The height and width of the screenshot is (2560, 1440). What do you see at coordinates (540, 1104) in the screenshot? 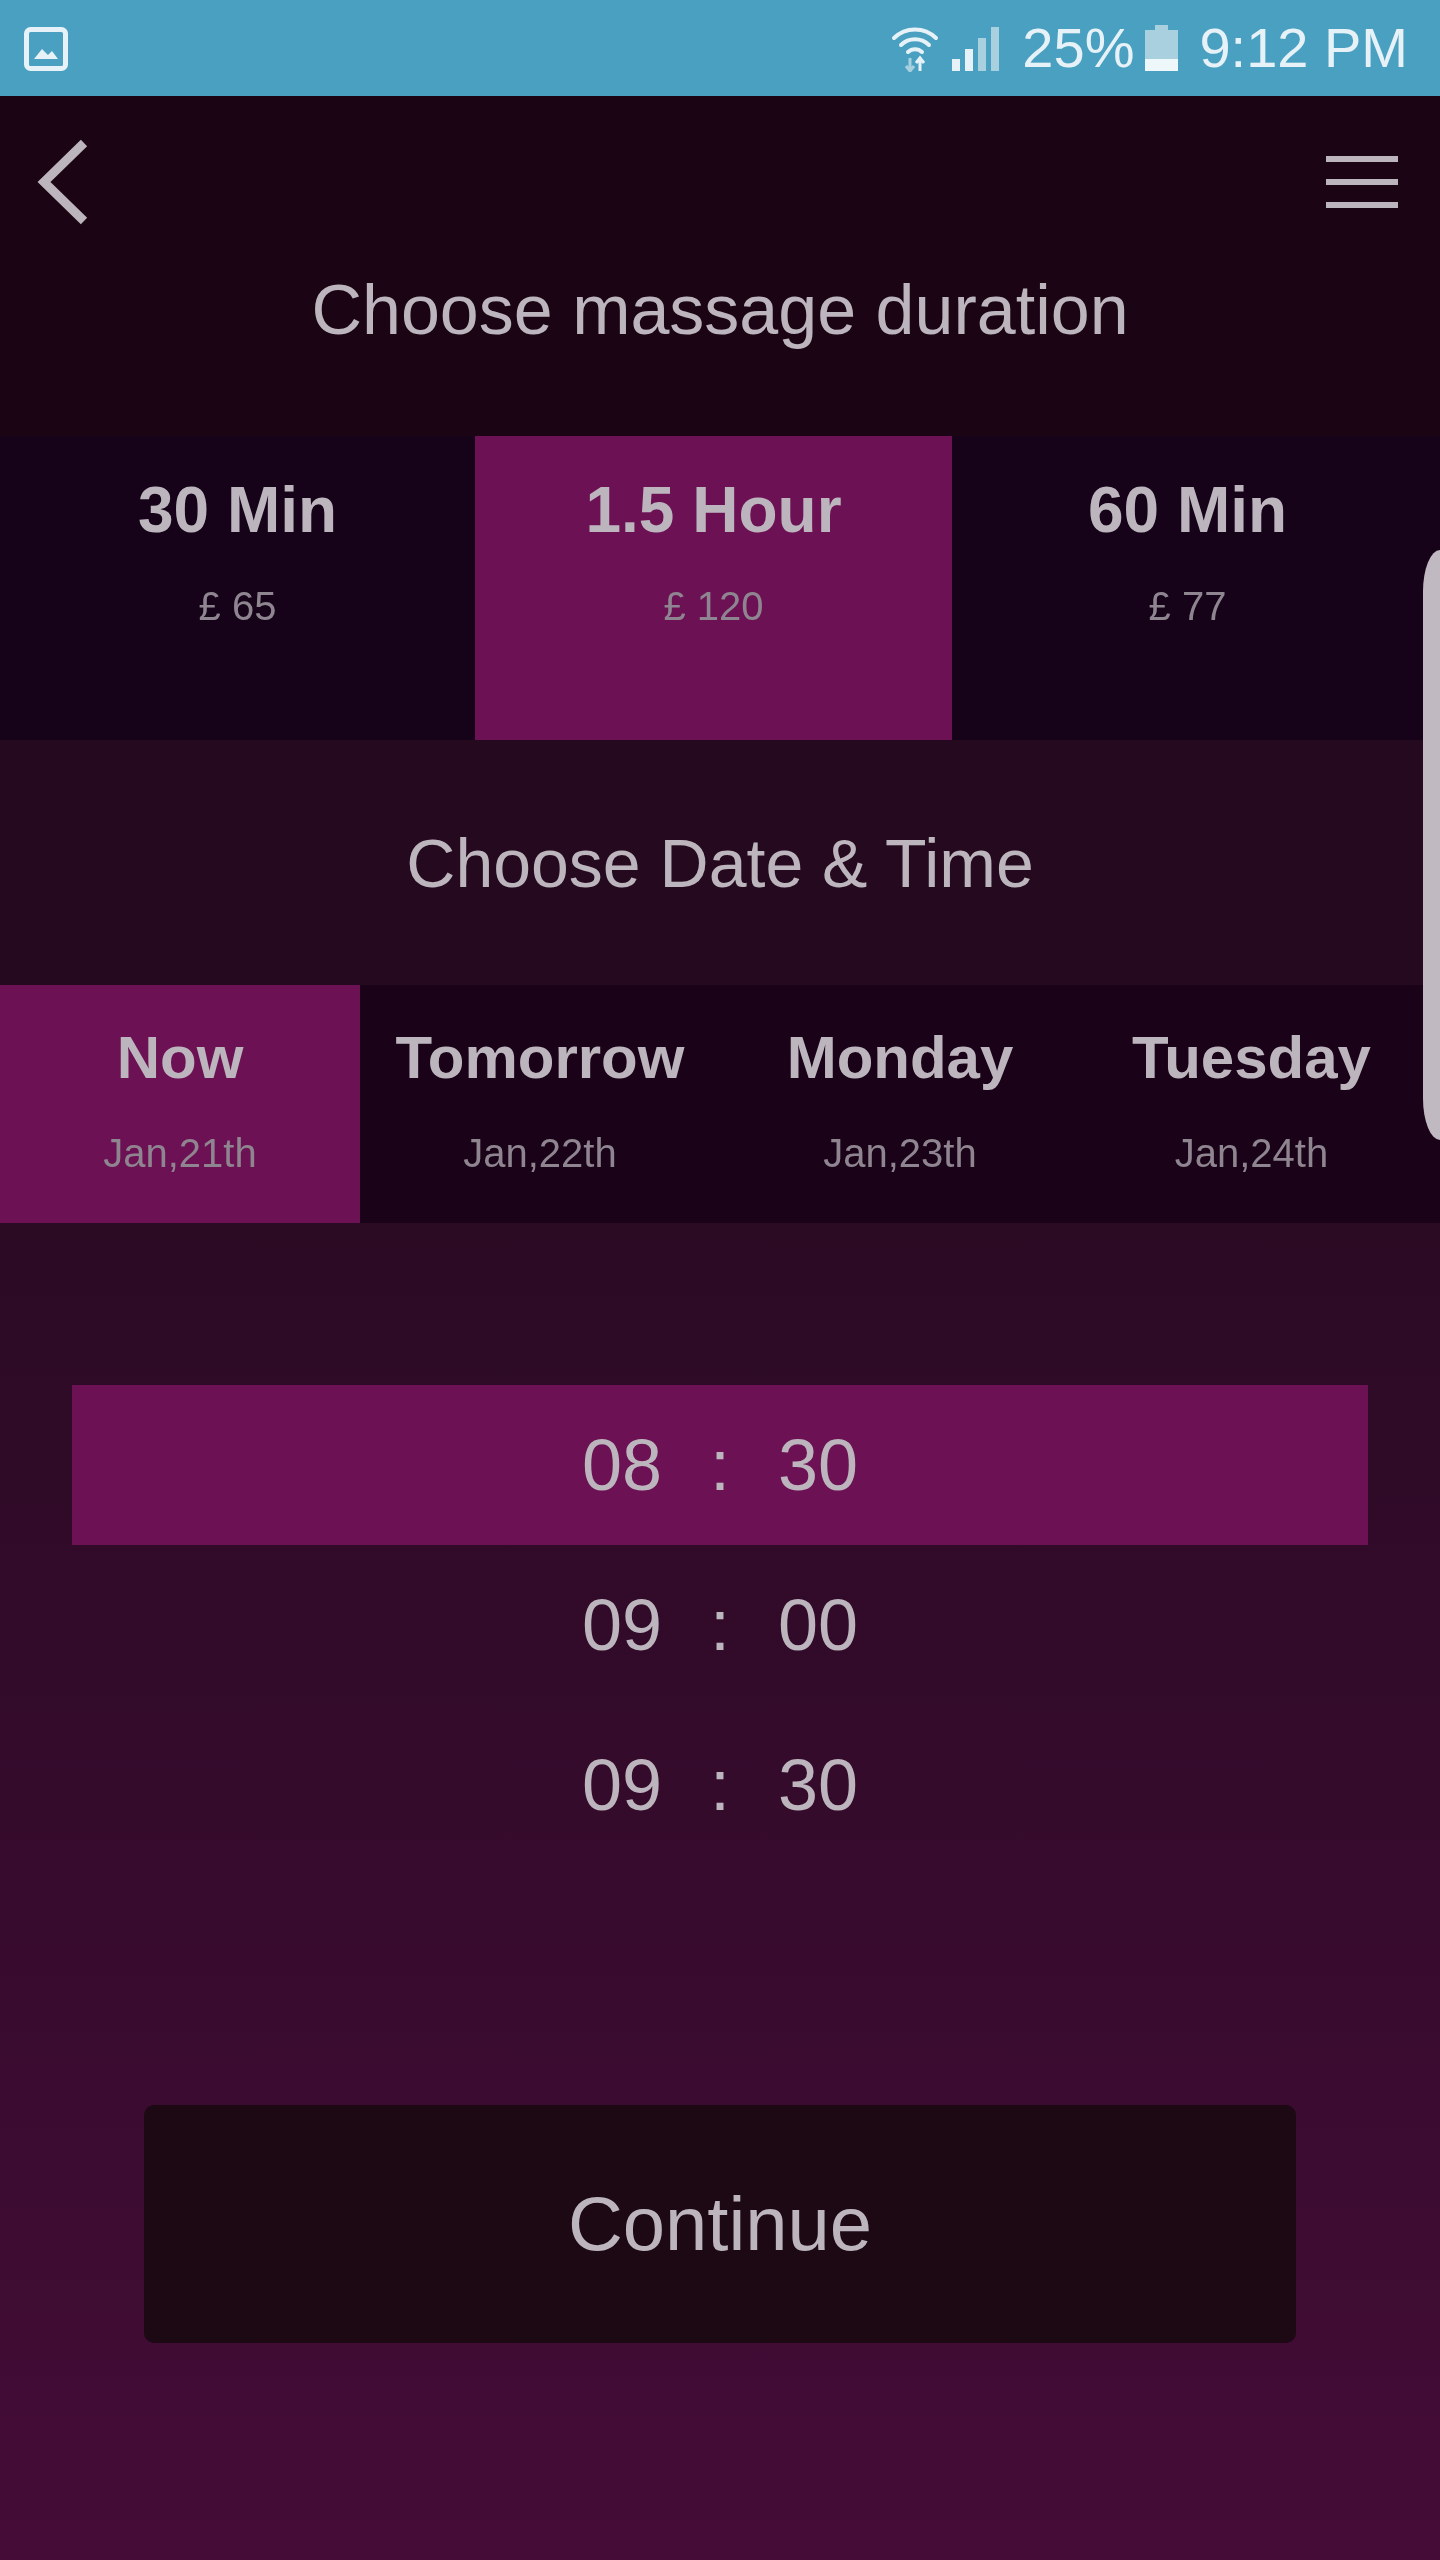
I see `day-tab: Tomorrow Jan,22th` at bounding box center [540, 1104].